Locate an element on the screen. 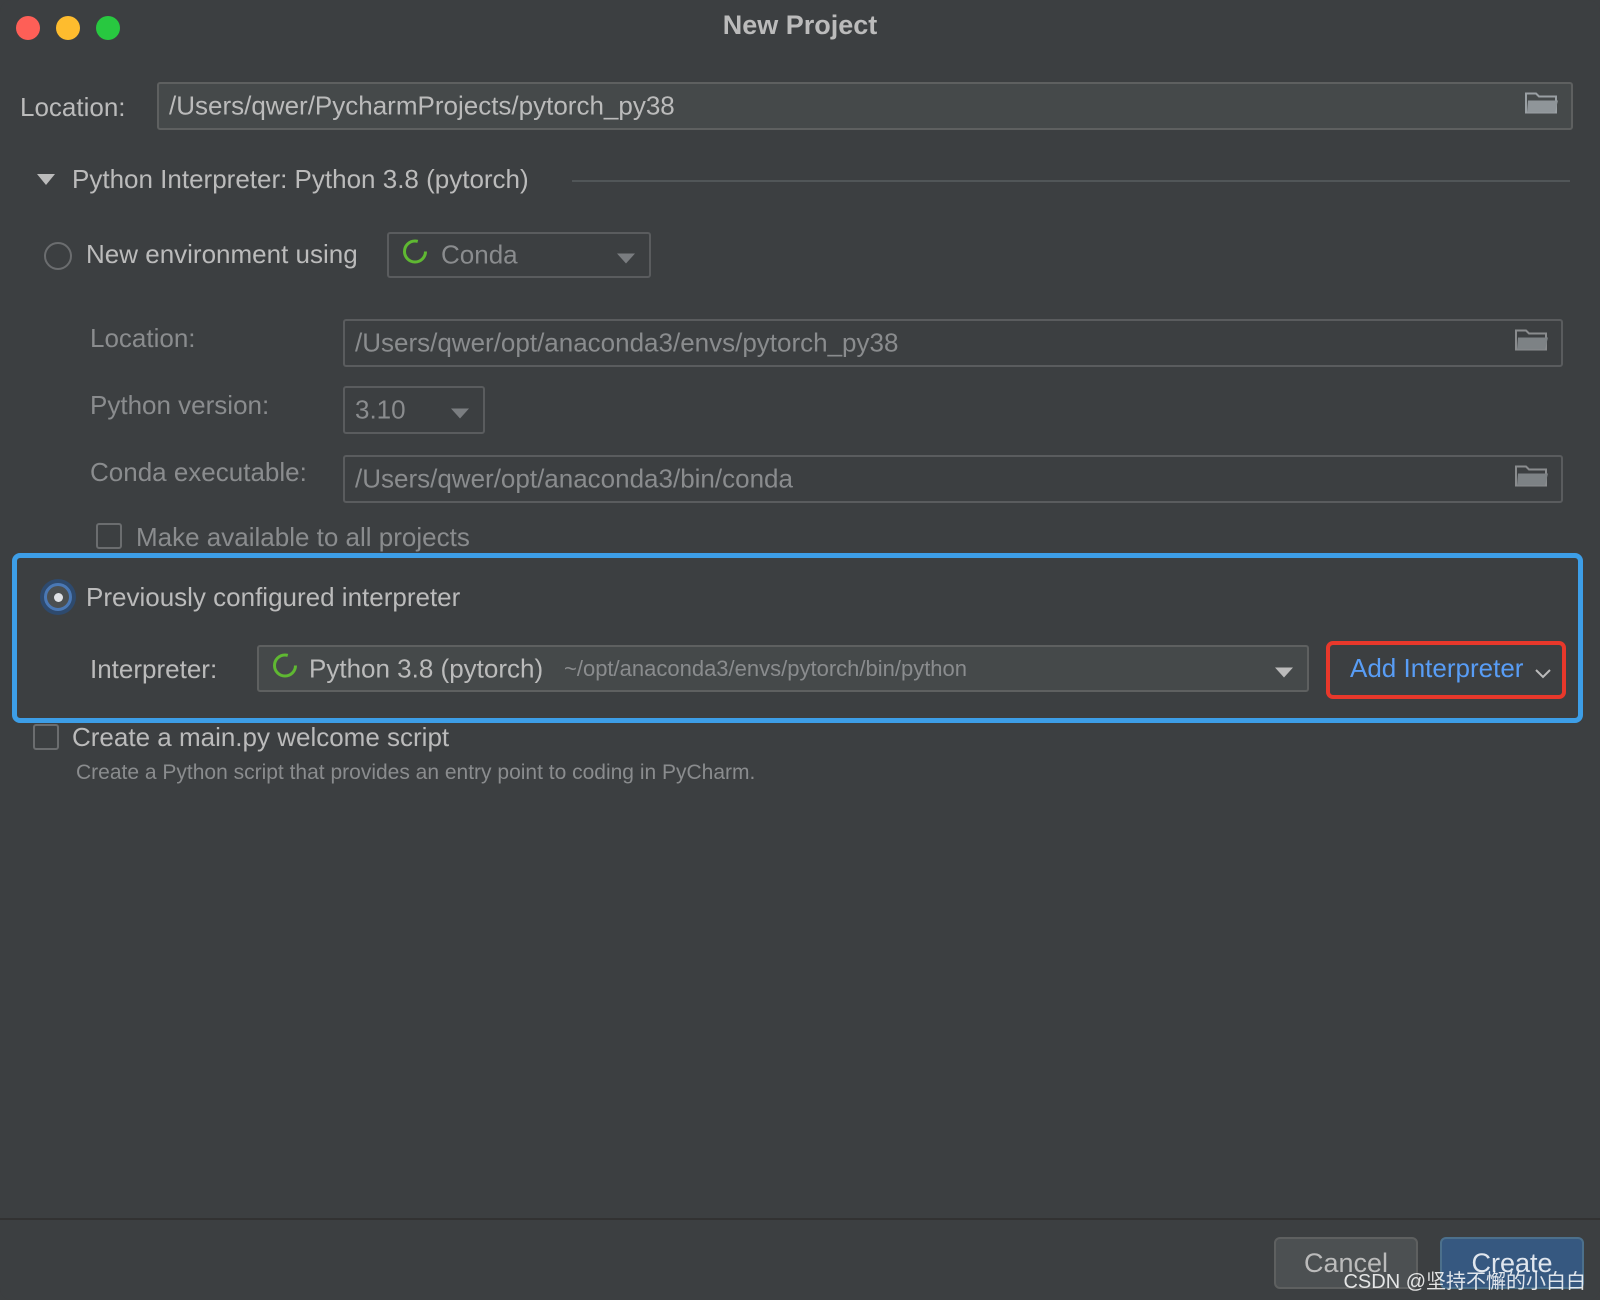 The height and width of the screenshot is (1300, 1600). title-bar: New Project is located at coordinates (800, 28).